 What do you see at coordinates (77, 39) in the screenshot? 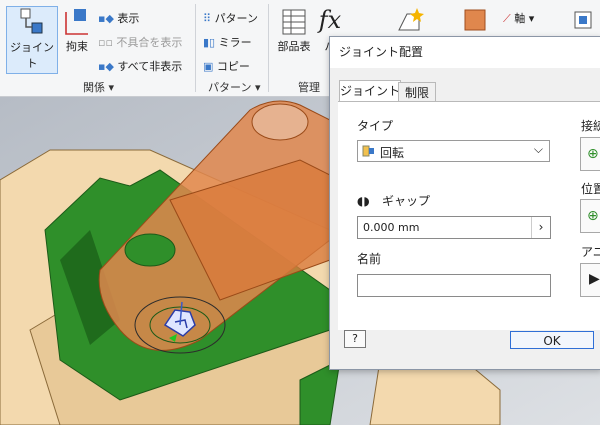
I see `constrain-button: 拘束` at bounding box center [77, 39].